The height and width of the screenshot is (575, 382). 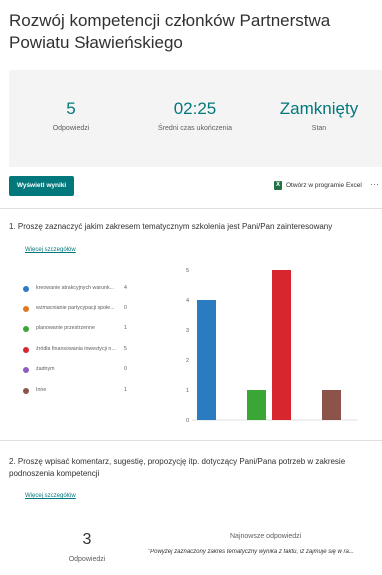 I want to click on avg-time-label: Średni czas ukończenia, so click(x=195, y=128).